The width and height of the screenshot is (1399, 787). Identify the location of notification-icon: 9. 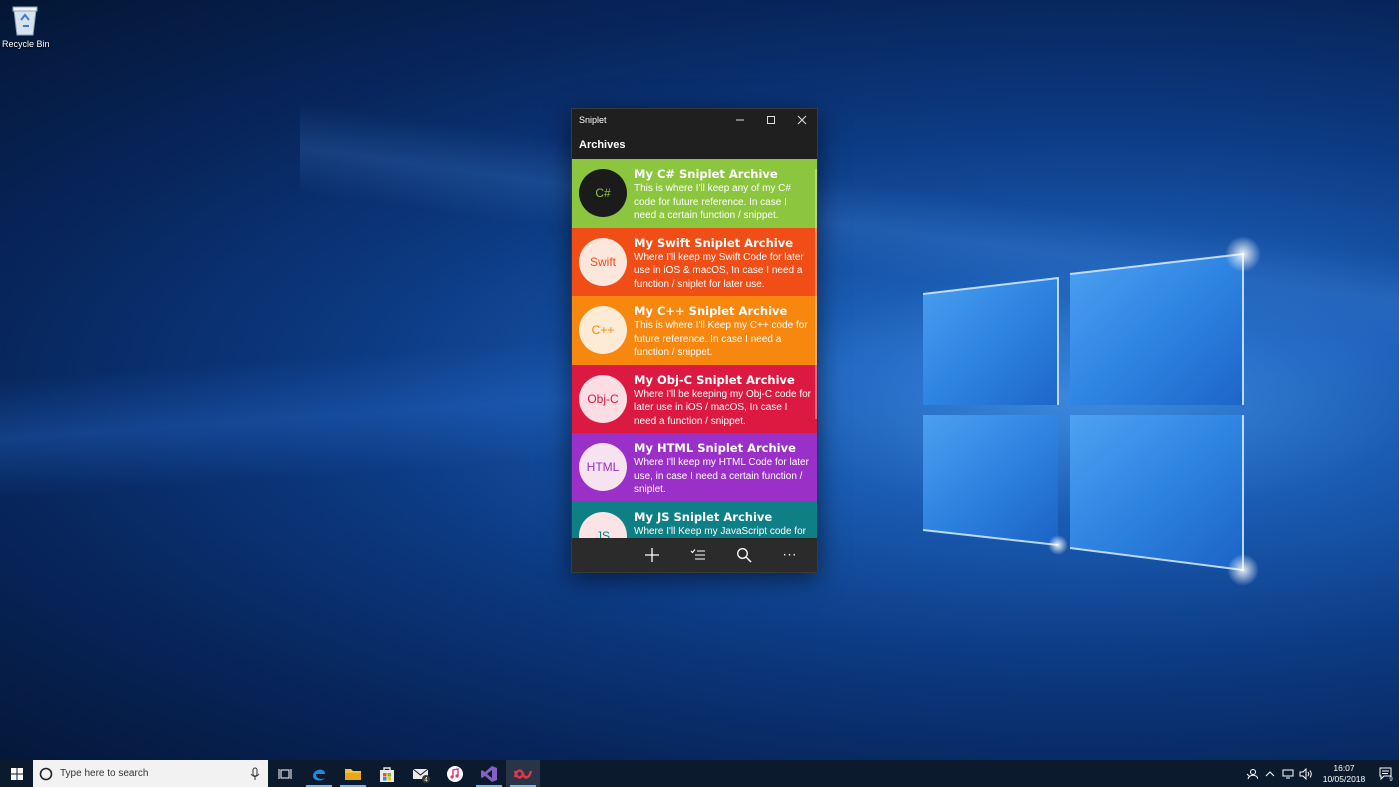
(1386, 774).